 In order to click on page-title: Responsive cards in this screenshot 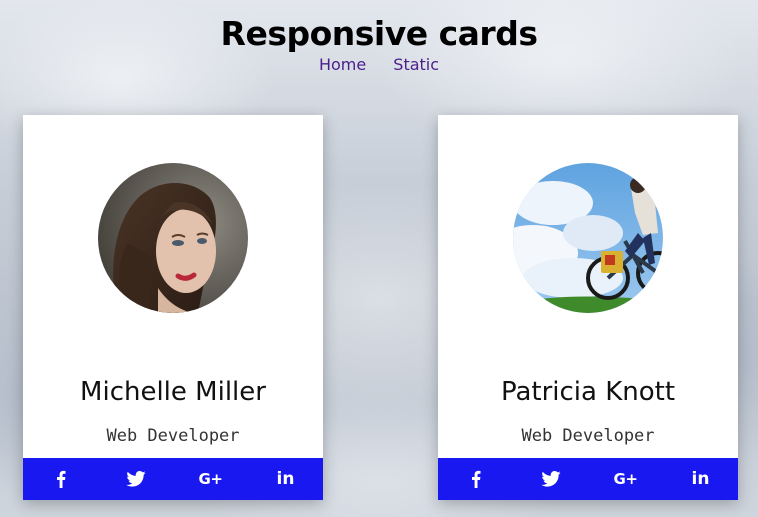, I will do `click(379, 33)`.